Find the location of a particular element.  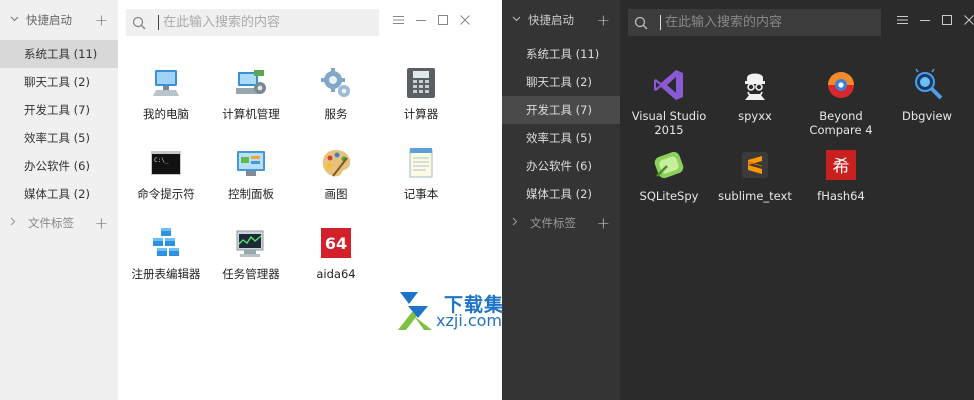

app-tile: Beyond Compare 4 is located at coordinates (841, 102).